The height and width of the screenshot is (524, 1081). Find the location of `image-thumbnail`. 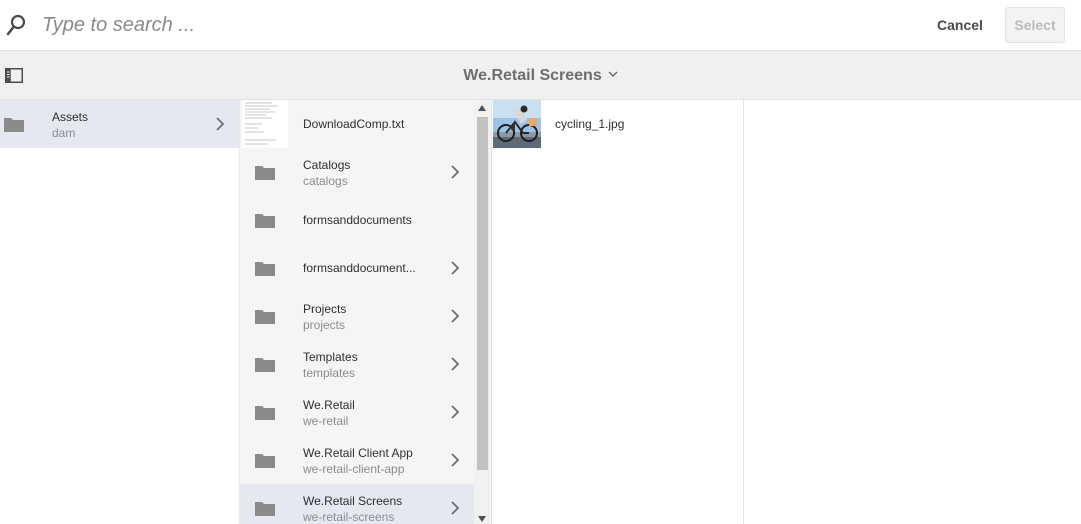

image-thumbnail is located at coordinates (517, 124).